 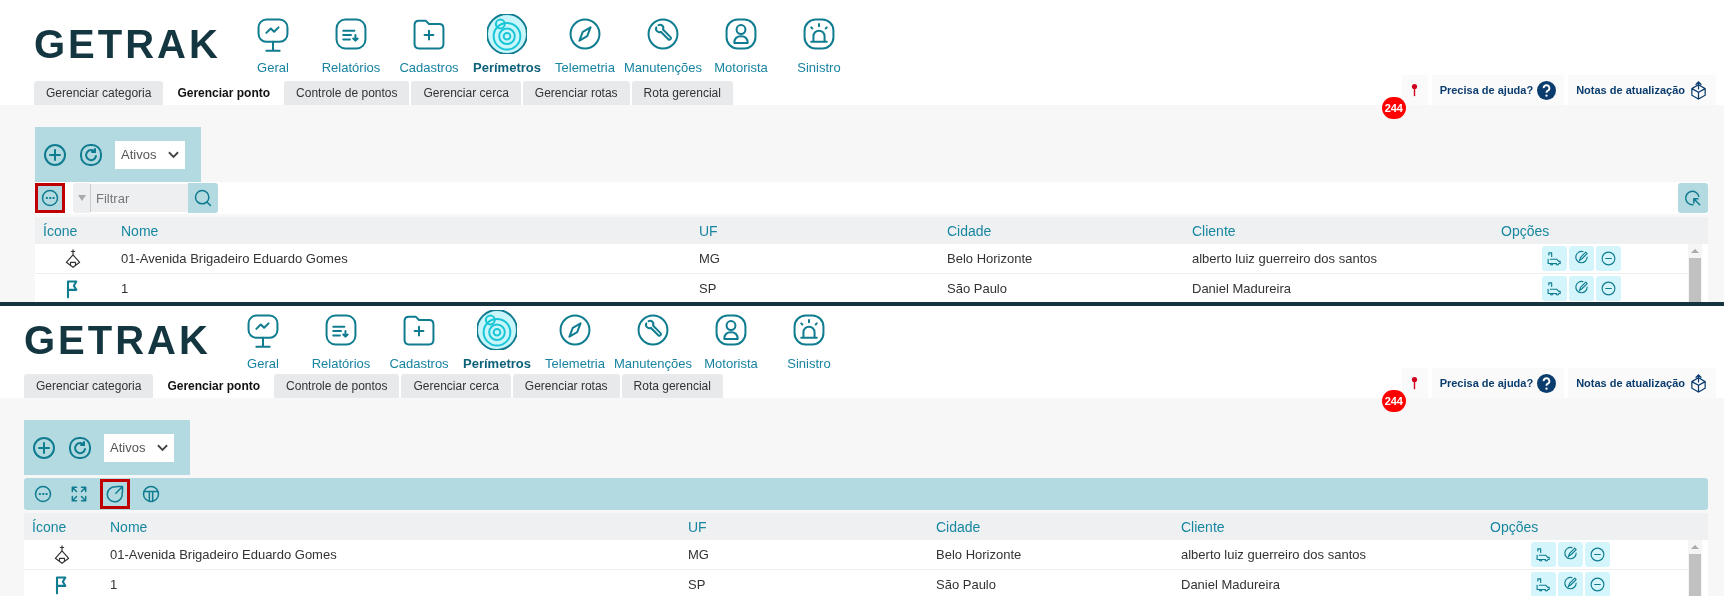 What do you see at coordinates (697, 526) in the screenshot?
I see `column-header: UF` at bounding box center [697, 526].